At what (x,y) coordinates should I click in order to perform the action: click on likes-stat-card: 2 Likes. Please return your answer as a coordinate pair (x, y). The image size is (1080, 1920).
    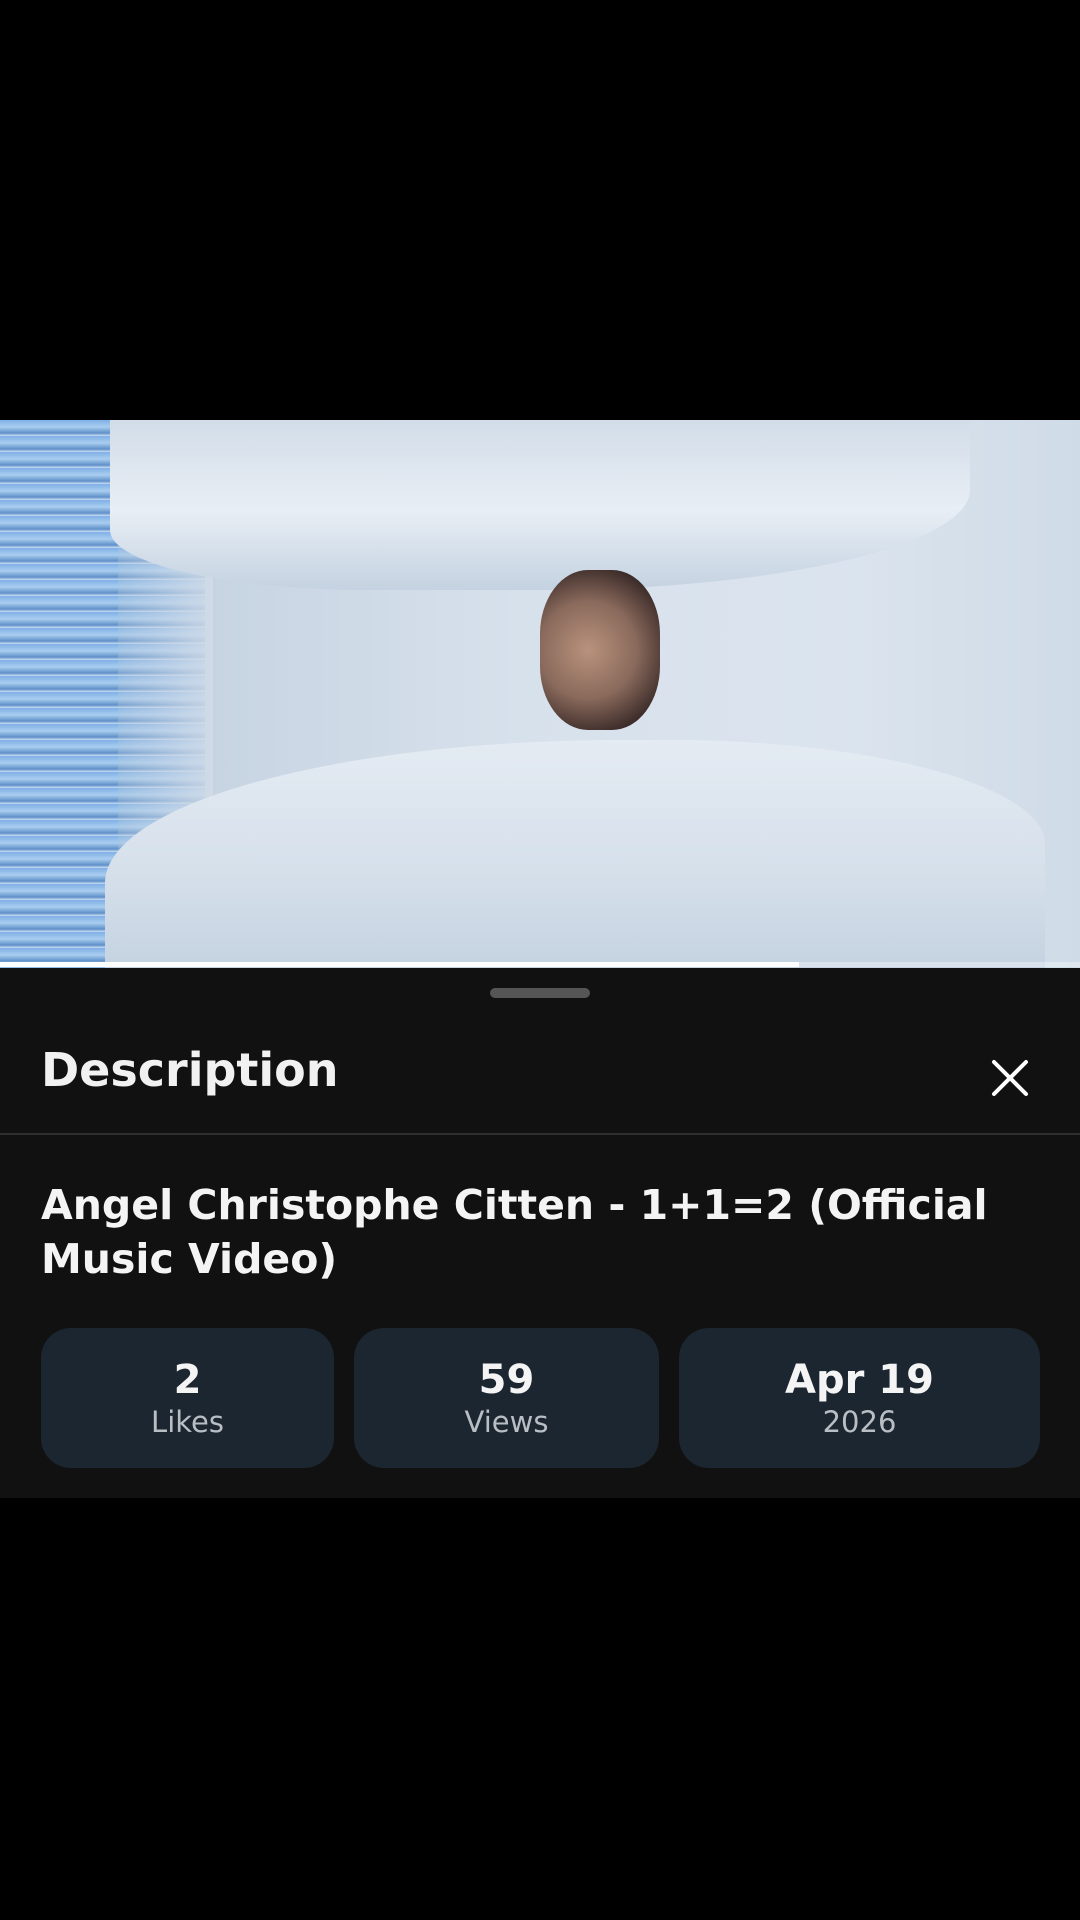
    Looking at the image, I should click on (187, 1398).